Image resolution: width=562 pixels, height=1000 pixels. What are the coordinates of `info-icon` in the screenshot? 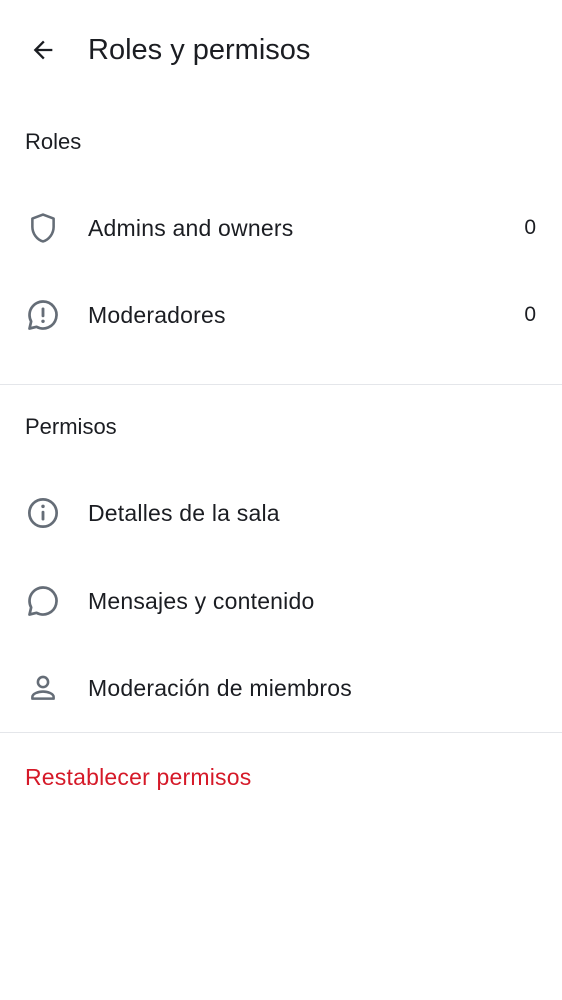 It's located at (43, 513).